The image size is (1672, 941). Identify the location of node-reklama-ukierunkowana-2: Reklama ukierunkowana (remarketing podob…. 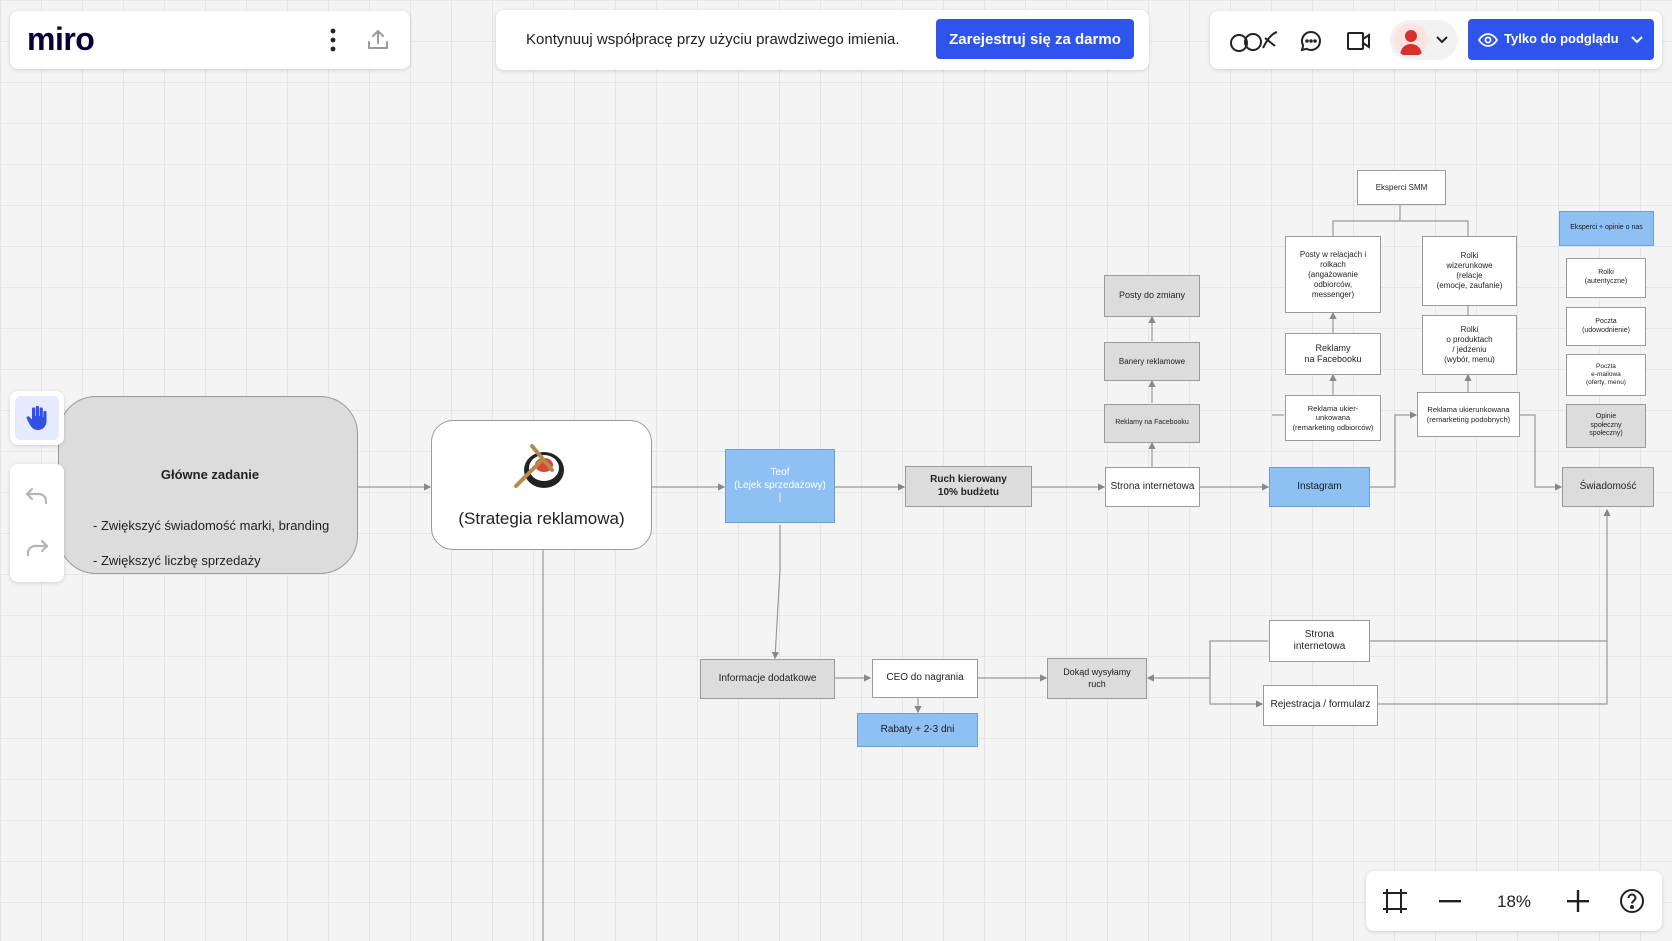
(1468, 414).